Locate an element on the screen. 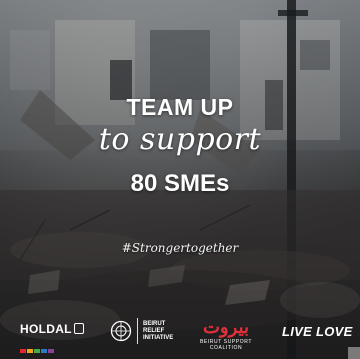 The height and width of the screenshot is (359, 360). bri-line-2: RELIEF is located at coordinates (154, 330).